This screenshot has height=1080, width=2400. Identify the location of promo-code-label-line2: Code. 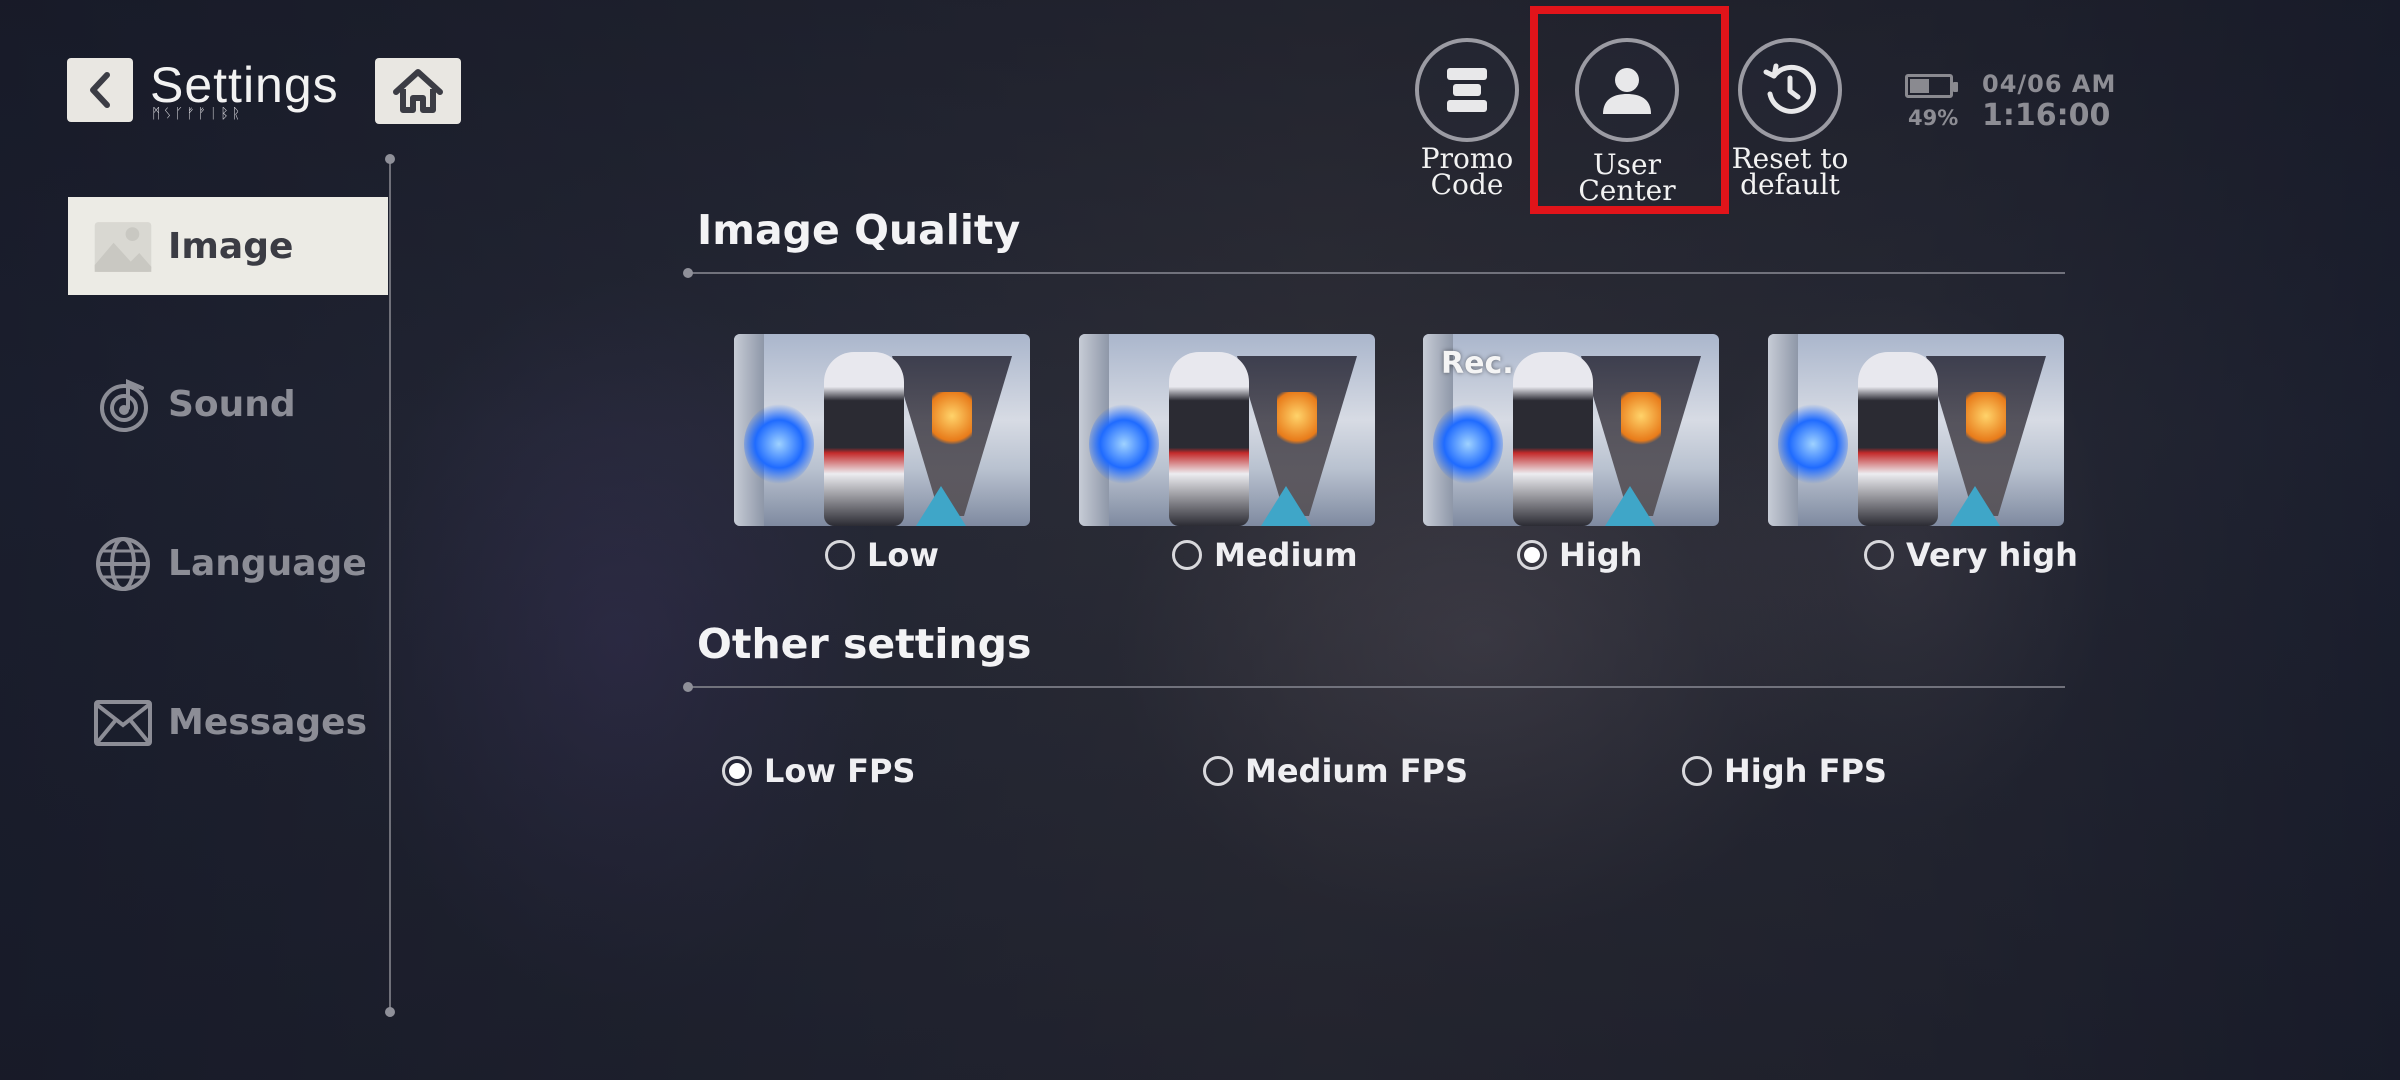
(1467, 184).